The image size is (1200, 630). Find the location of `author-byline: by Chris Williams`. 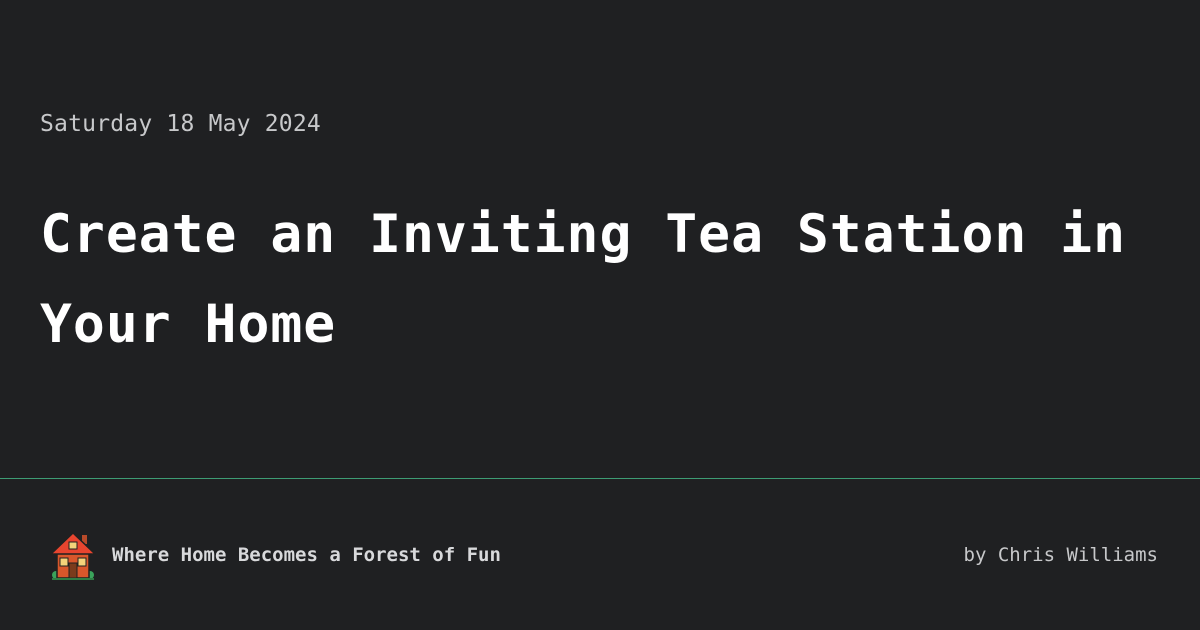

author-byline: by Chris Williams is located at coordinates (1060, 555).